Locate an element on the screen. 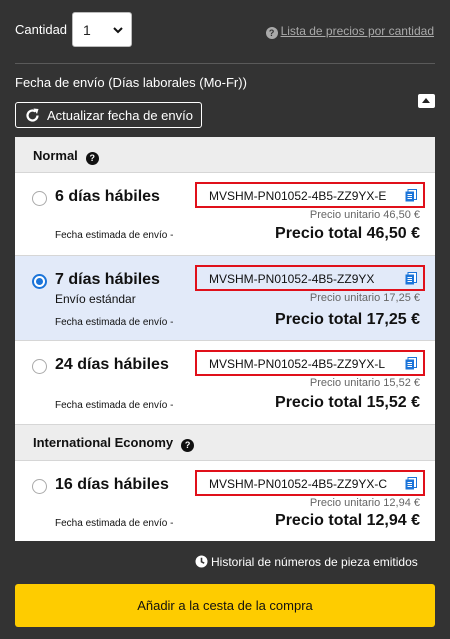 The height and width of the screenshot is (639, 450). clock-icon is located at coordinates (201, 561).